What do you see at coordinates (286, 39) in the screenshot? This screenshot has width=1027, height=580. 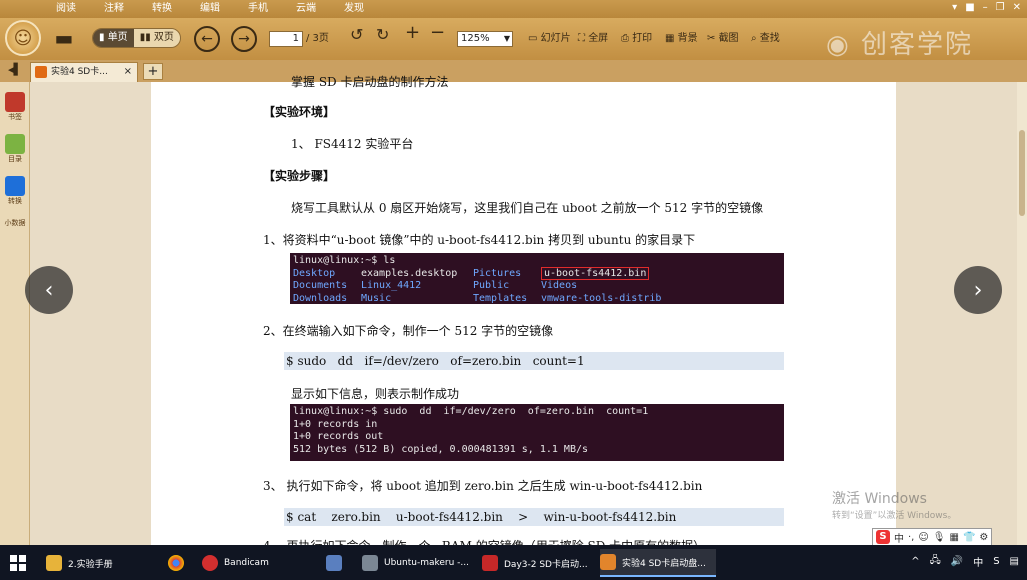 I see `page-number-input: 1` at bounding box center [286, 39].